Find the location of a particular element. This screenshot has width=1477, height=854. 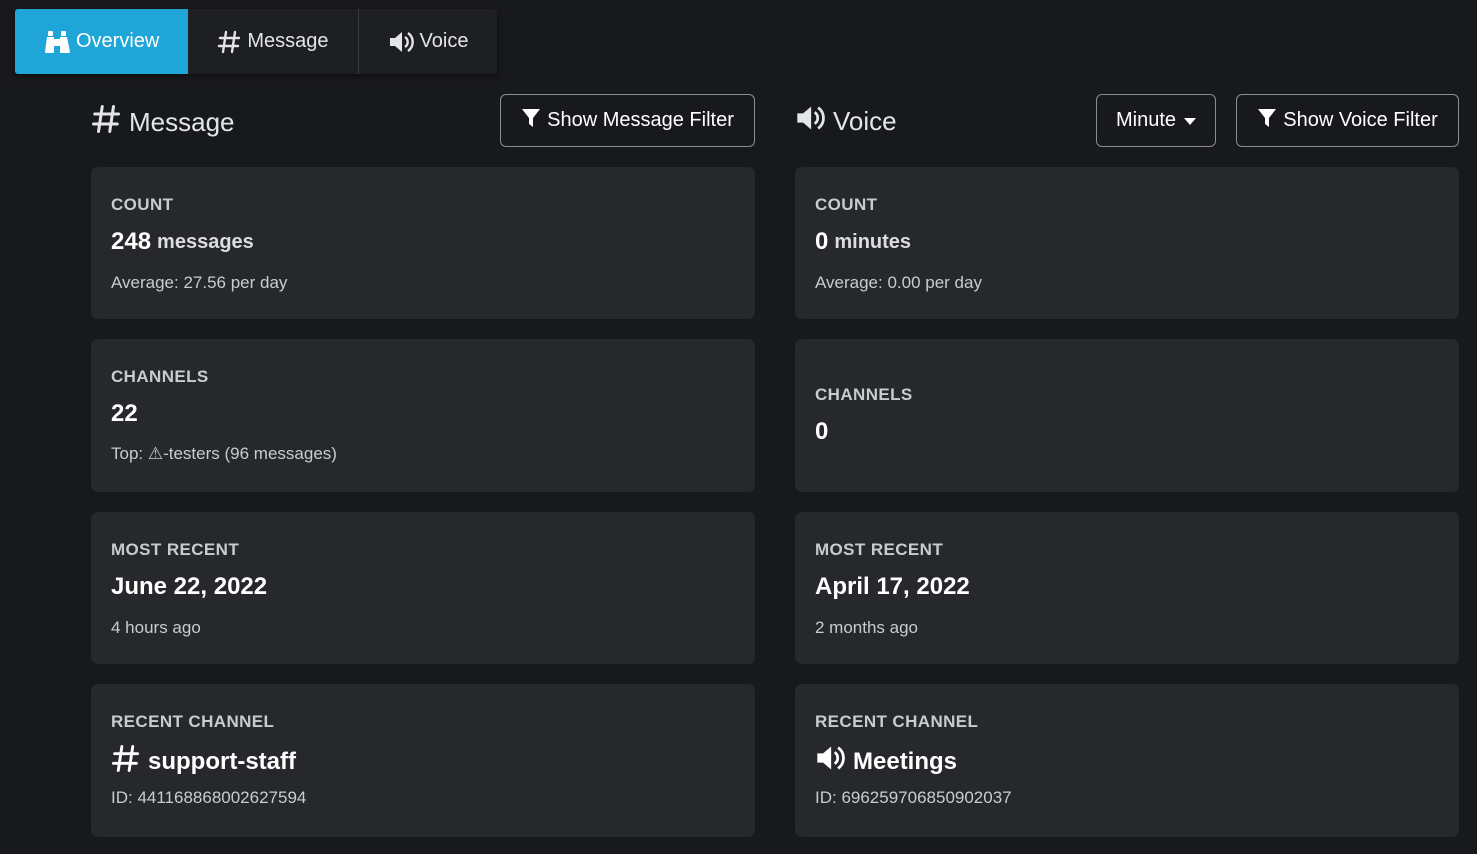

message-most-recent-ago: 4 hours ago is located at coordinates (156, 627).